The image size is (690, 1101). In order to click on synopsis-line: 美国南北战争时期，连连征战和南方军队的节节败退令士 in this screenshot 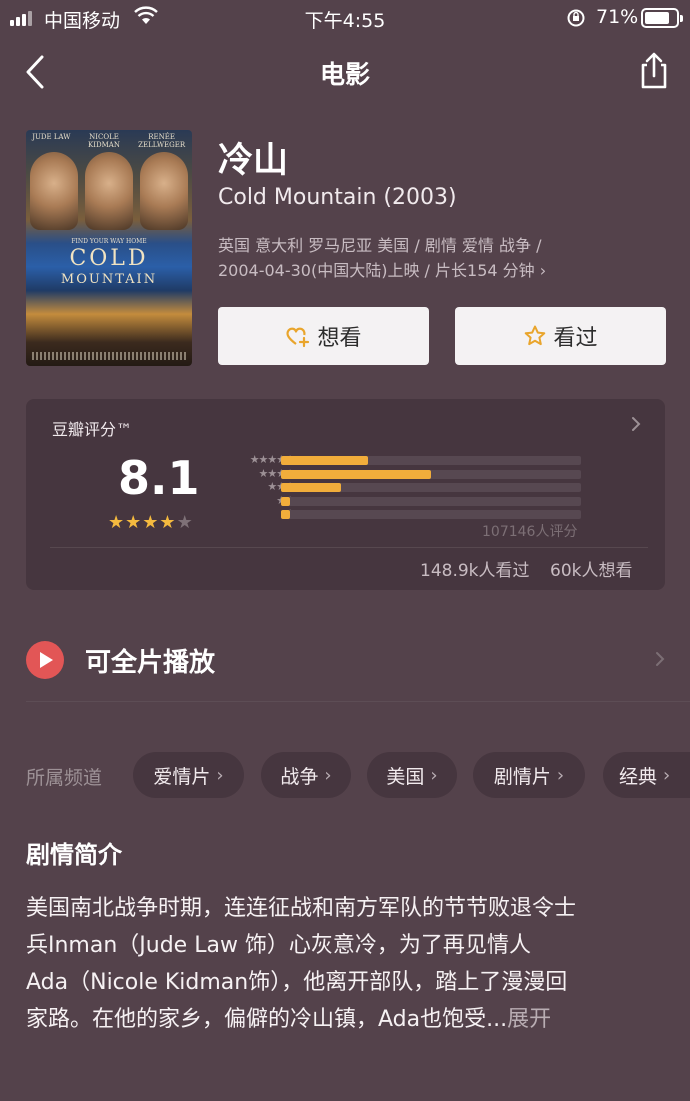, I will do `click(301, 908)`.